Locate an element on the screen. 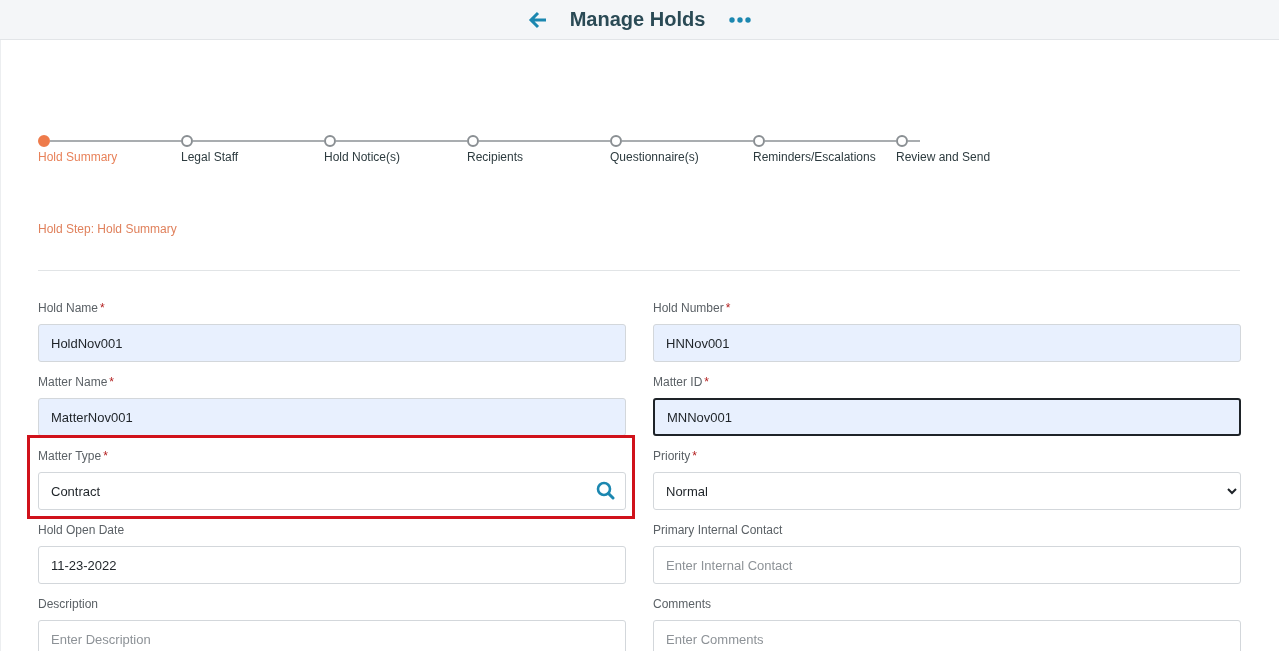  more-dots-icon is located at coordinates (740, 19).